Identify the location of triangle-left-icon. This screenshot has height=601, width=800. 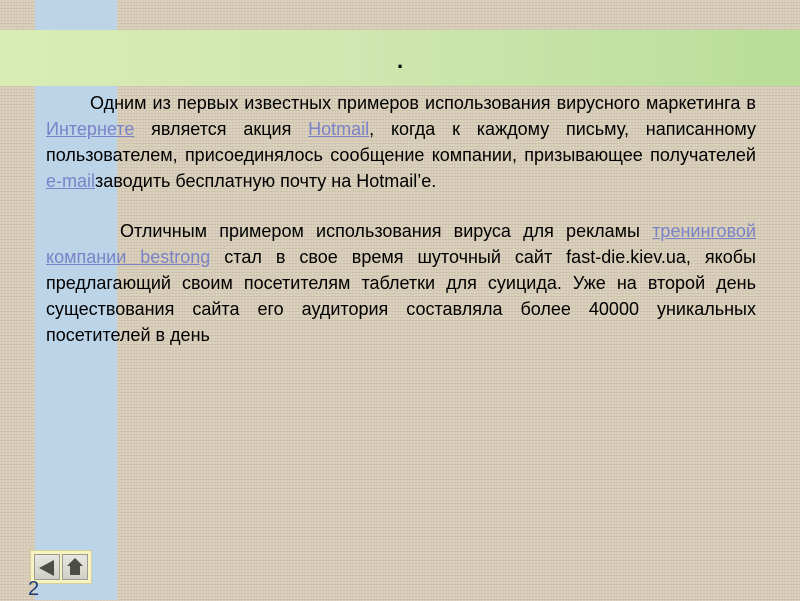
(46, 568).